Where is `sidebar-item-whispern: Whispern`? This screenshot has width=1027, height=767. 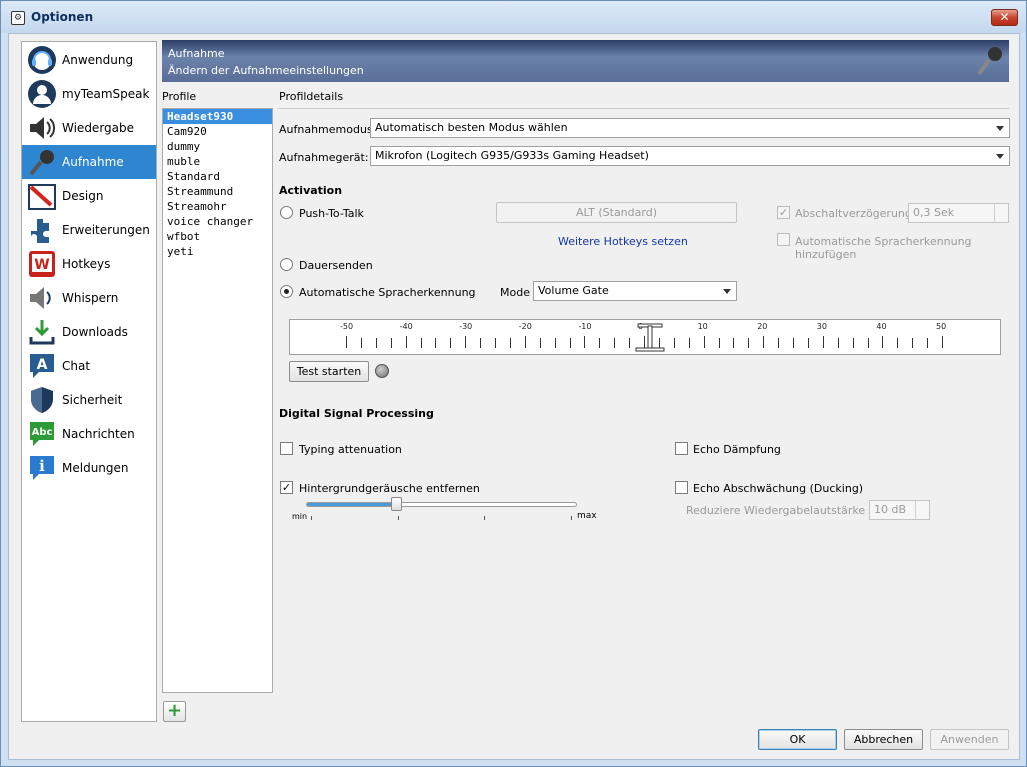 sidebar-item-whispern: Whispern is located at coordinates (89, 298).